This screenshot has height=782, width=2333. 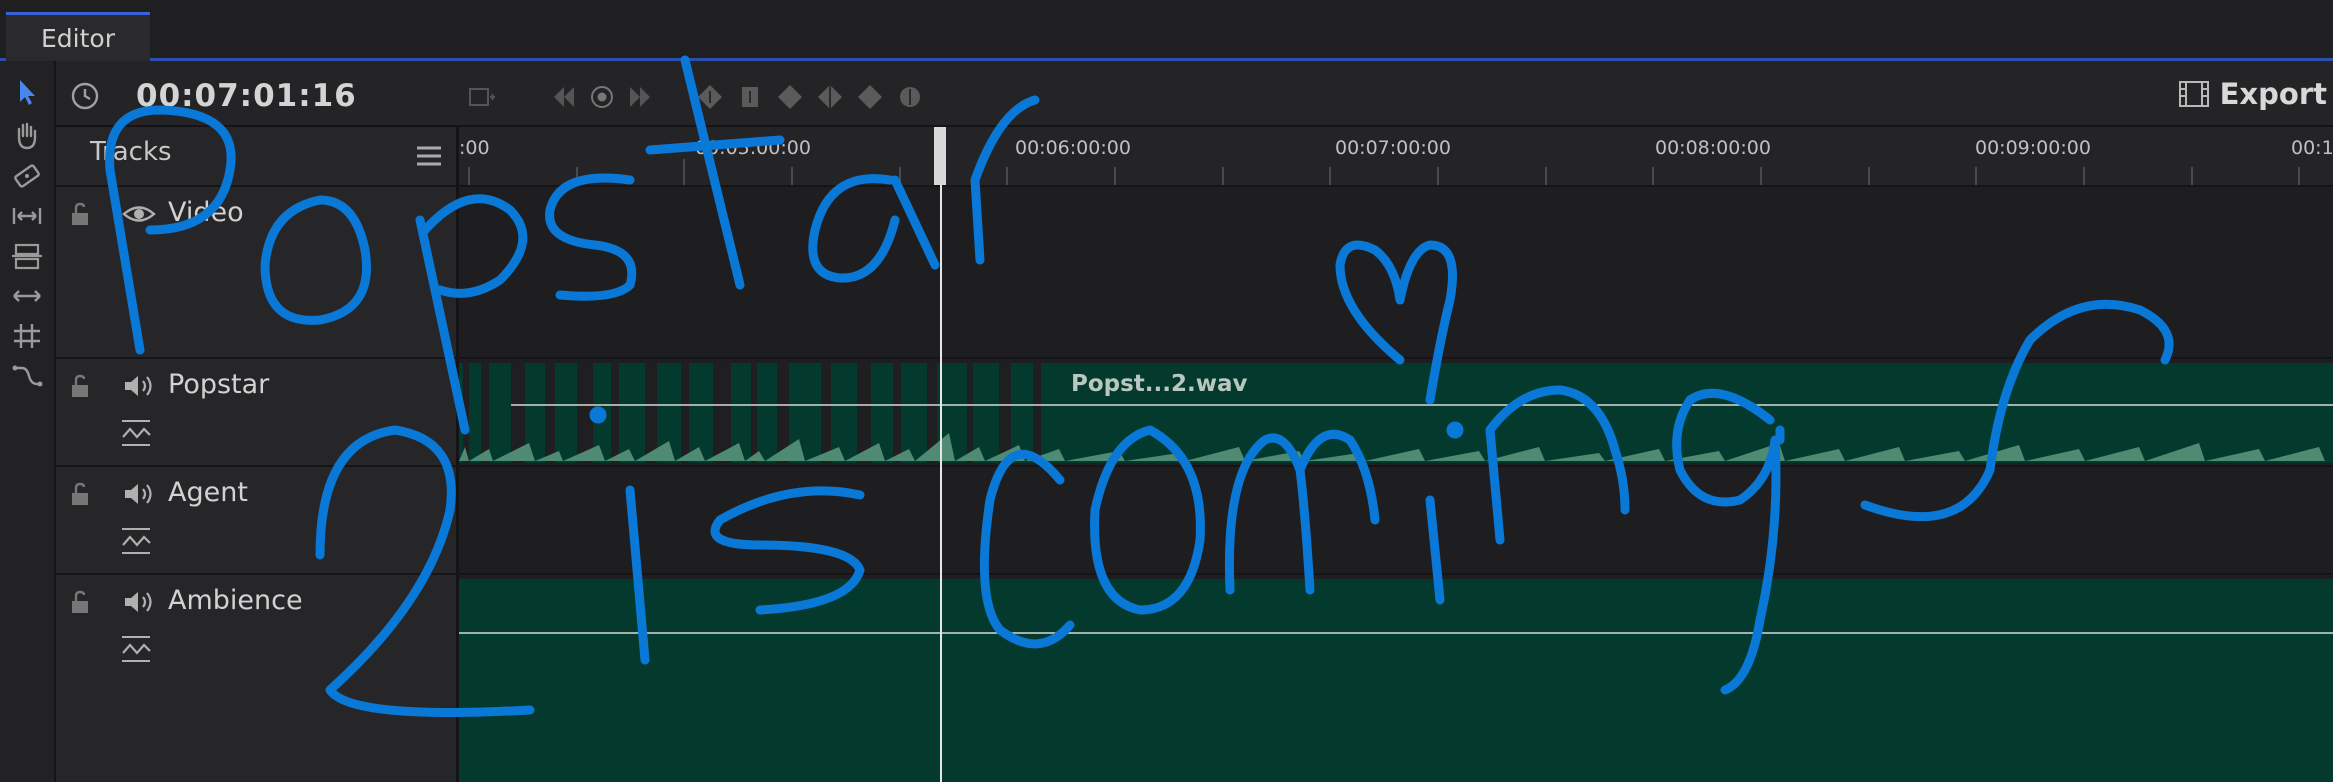 What do you see at coordinates (78, 36) in the screenshot?
I see `tab-editor: Editor` at bounding box center [78, 36].